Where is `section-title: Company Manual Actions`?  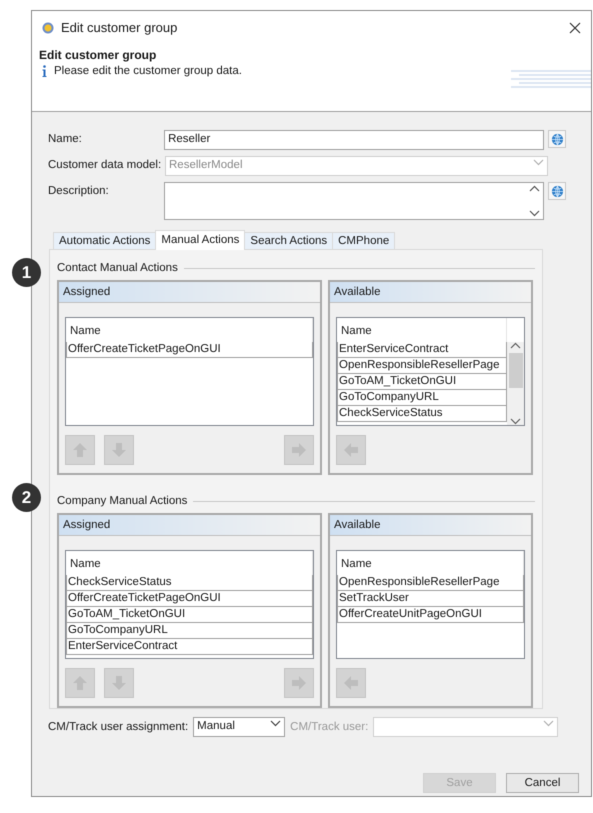 section-title: Company Manual Actions is located at coordinates (122, 501).